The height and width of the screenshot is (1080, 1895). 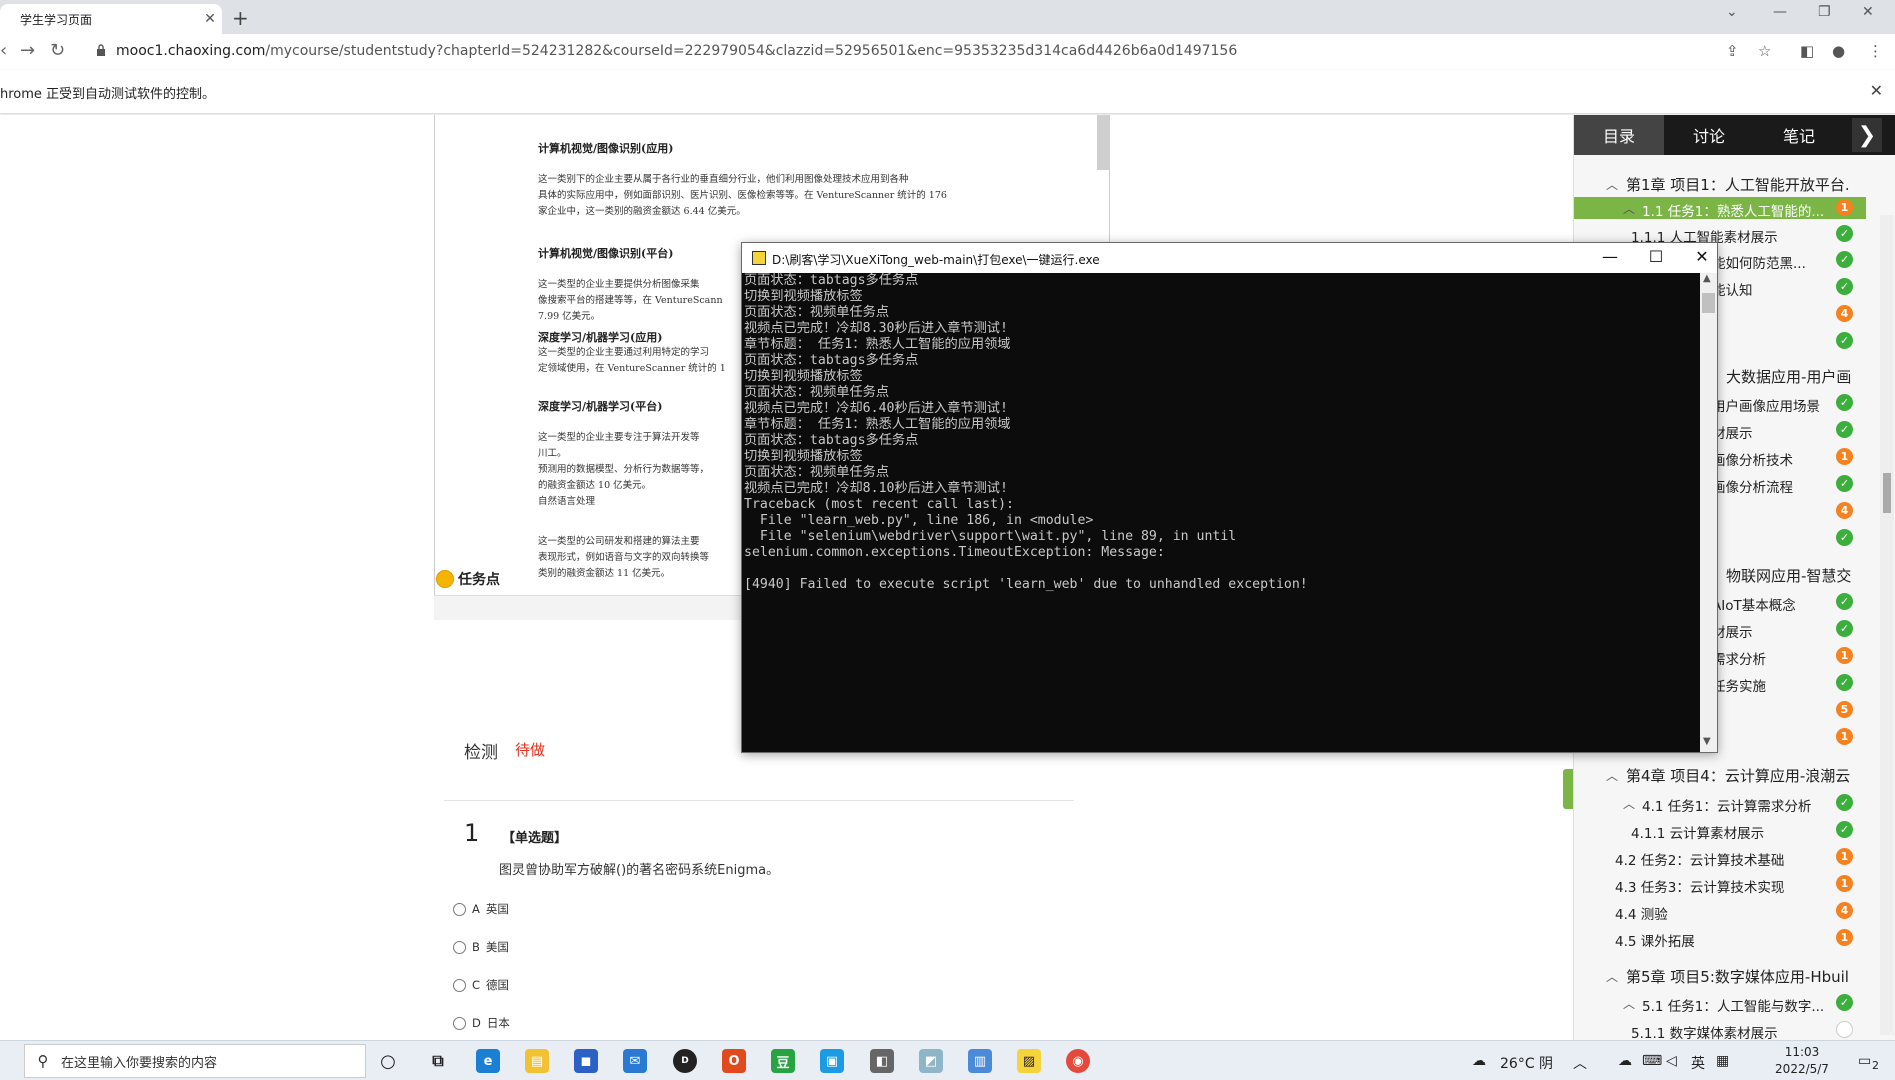 I want to click on sidebar-chapter: ︿ 第5章 项目5:数字媒体应用-Hbuil, so click(x=1720, y=976).